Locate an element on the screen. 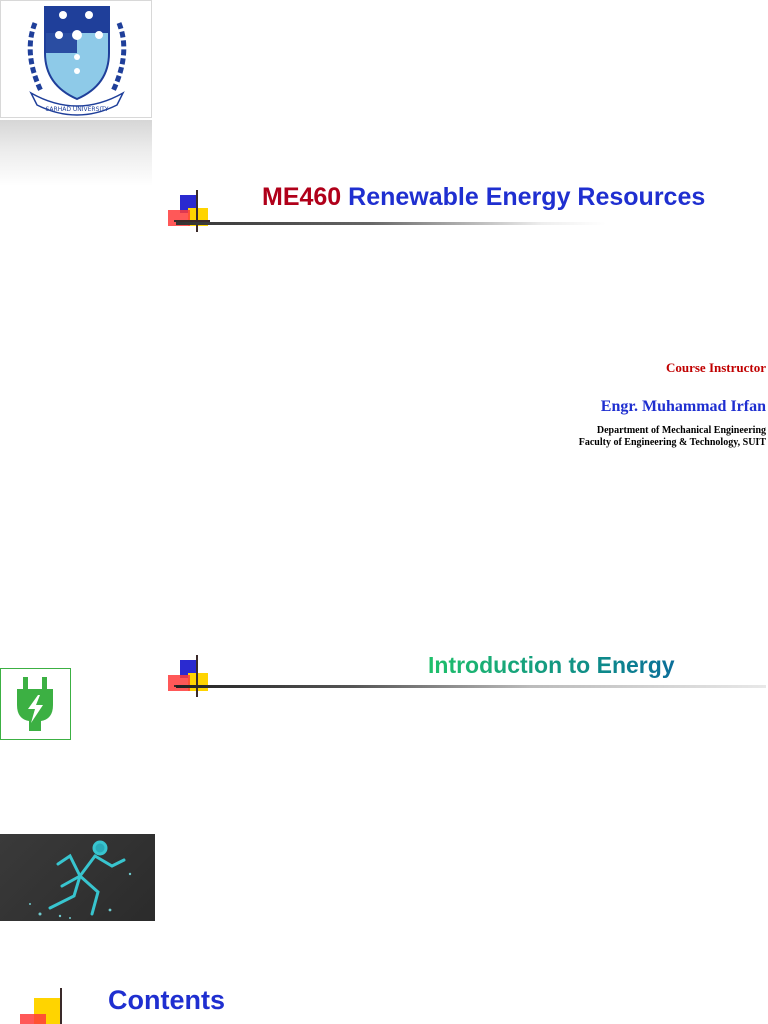  course-name: Renewable Energy Resources is located at coordinates (527, 197).